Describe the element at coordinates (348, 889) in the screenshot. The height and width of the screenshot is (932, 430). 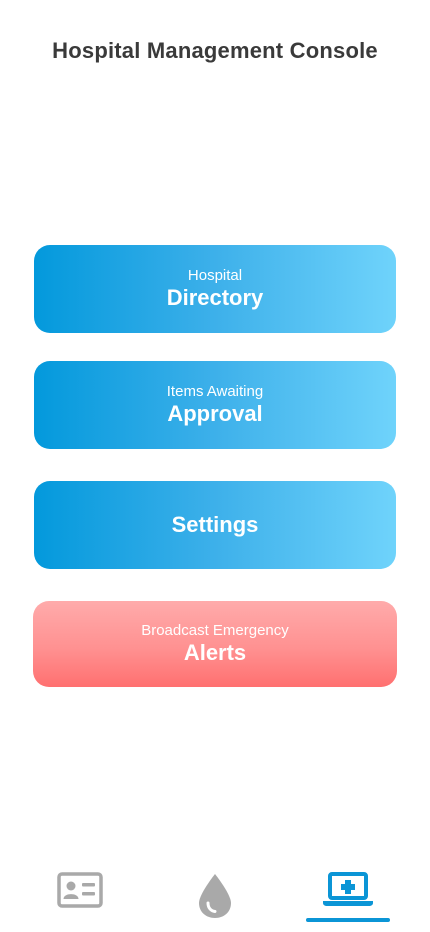
I see `laptop-medical-icon` at that location.